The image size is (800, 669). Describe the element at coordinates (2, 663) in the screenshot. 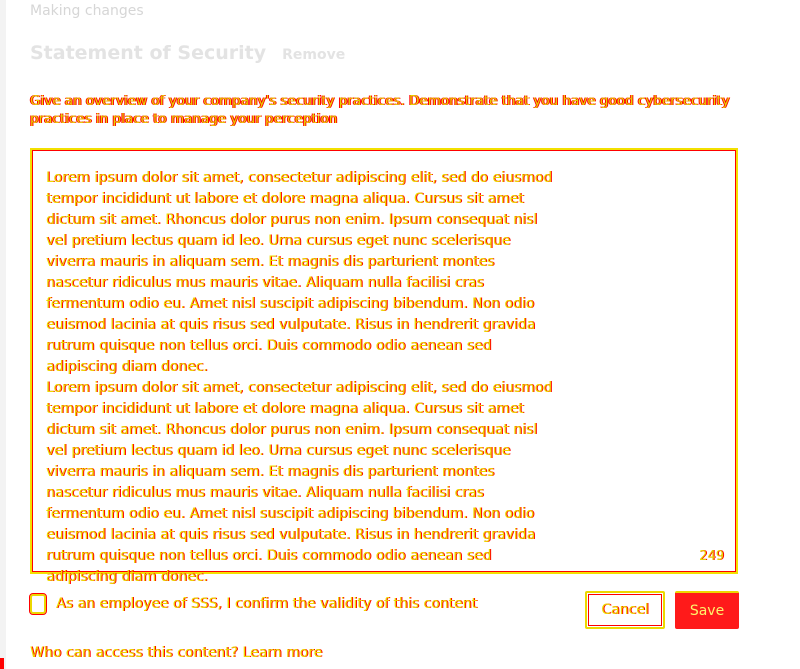

I see `left-accent-marker` at that location.